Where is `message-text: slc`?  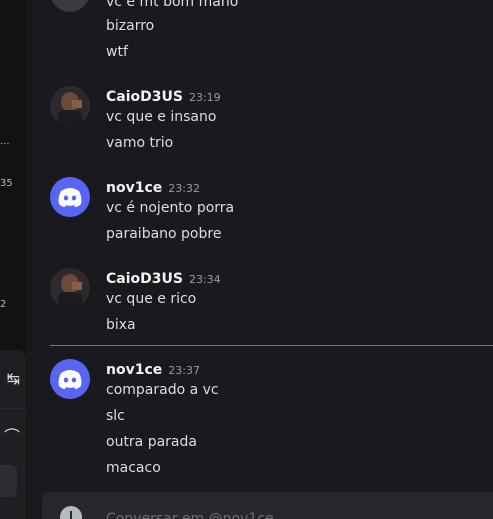
message-text: slc is located at coordinates (115, 416).